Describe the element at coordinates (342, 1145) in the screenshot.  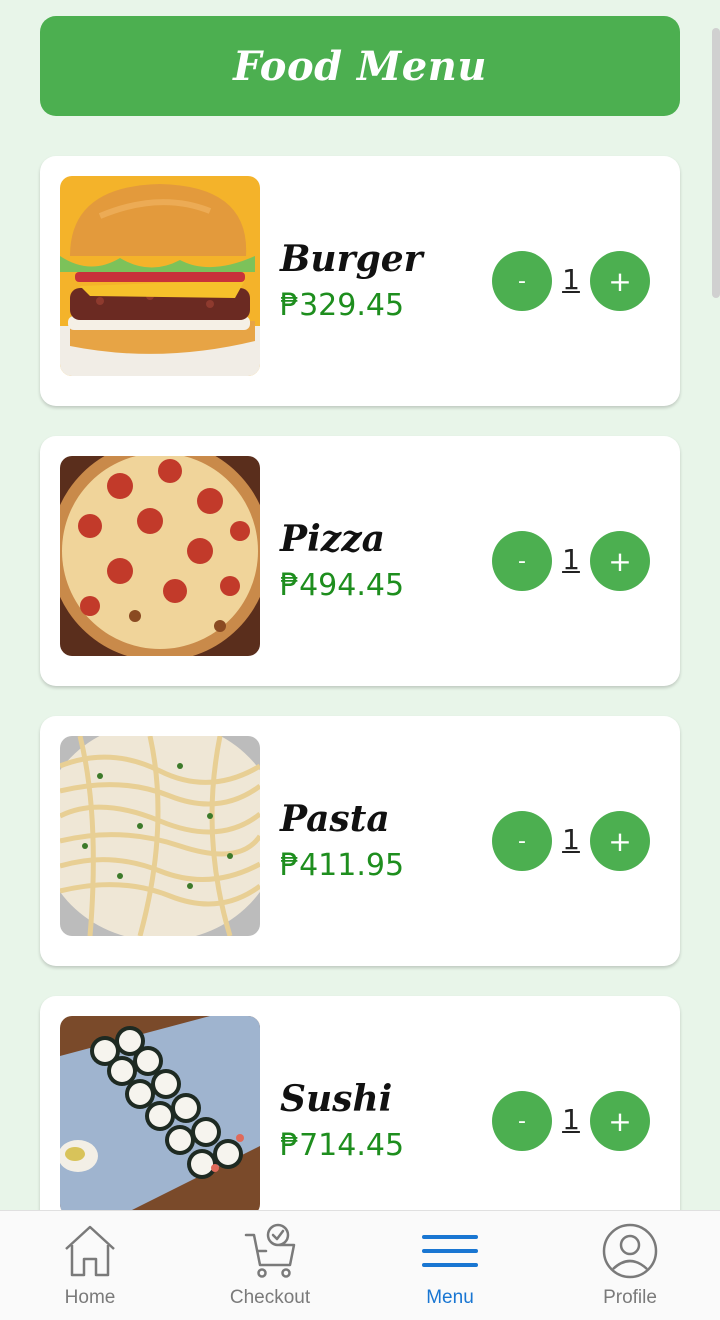
I see `item-price: ₱714.45` at that location.